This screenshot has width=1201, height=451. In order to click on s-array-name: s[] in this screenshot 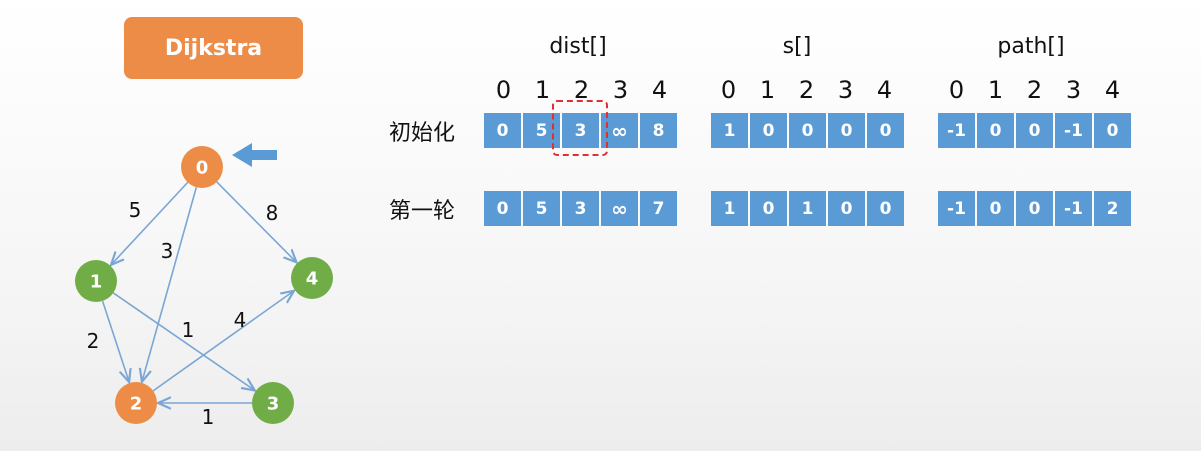, I will do `click(797, 46)`.